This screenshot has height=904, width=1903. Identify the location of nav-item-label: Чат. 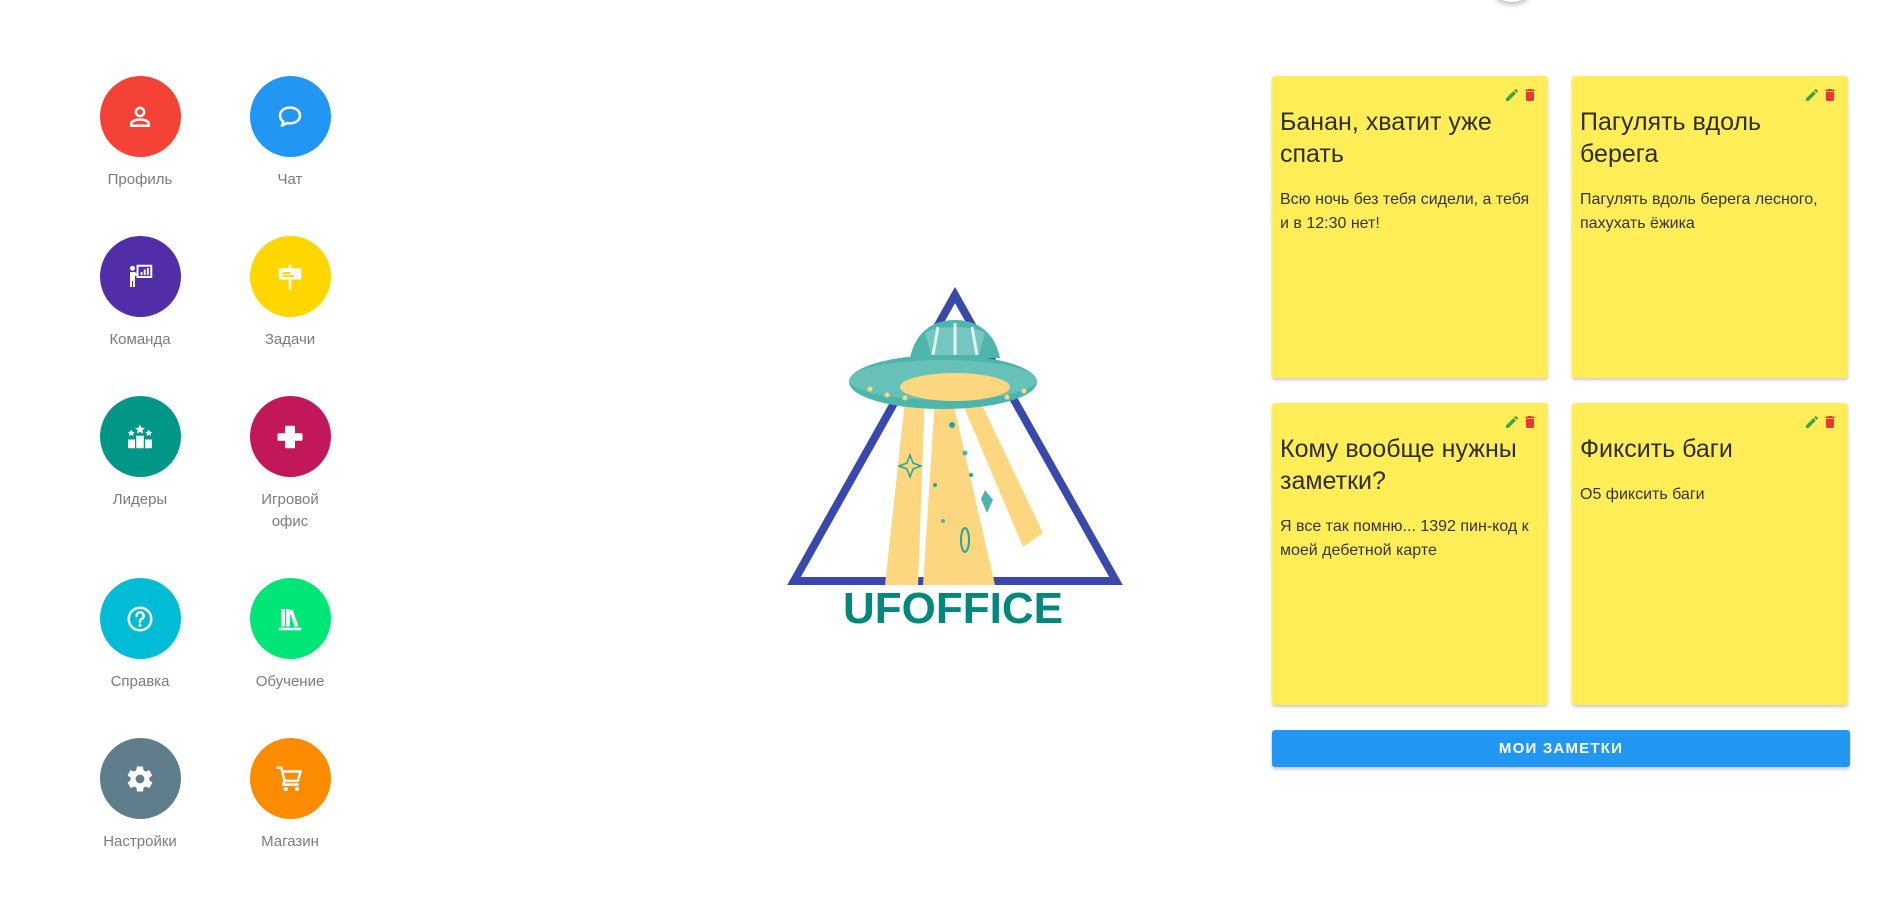
(290, 179).